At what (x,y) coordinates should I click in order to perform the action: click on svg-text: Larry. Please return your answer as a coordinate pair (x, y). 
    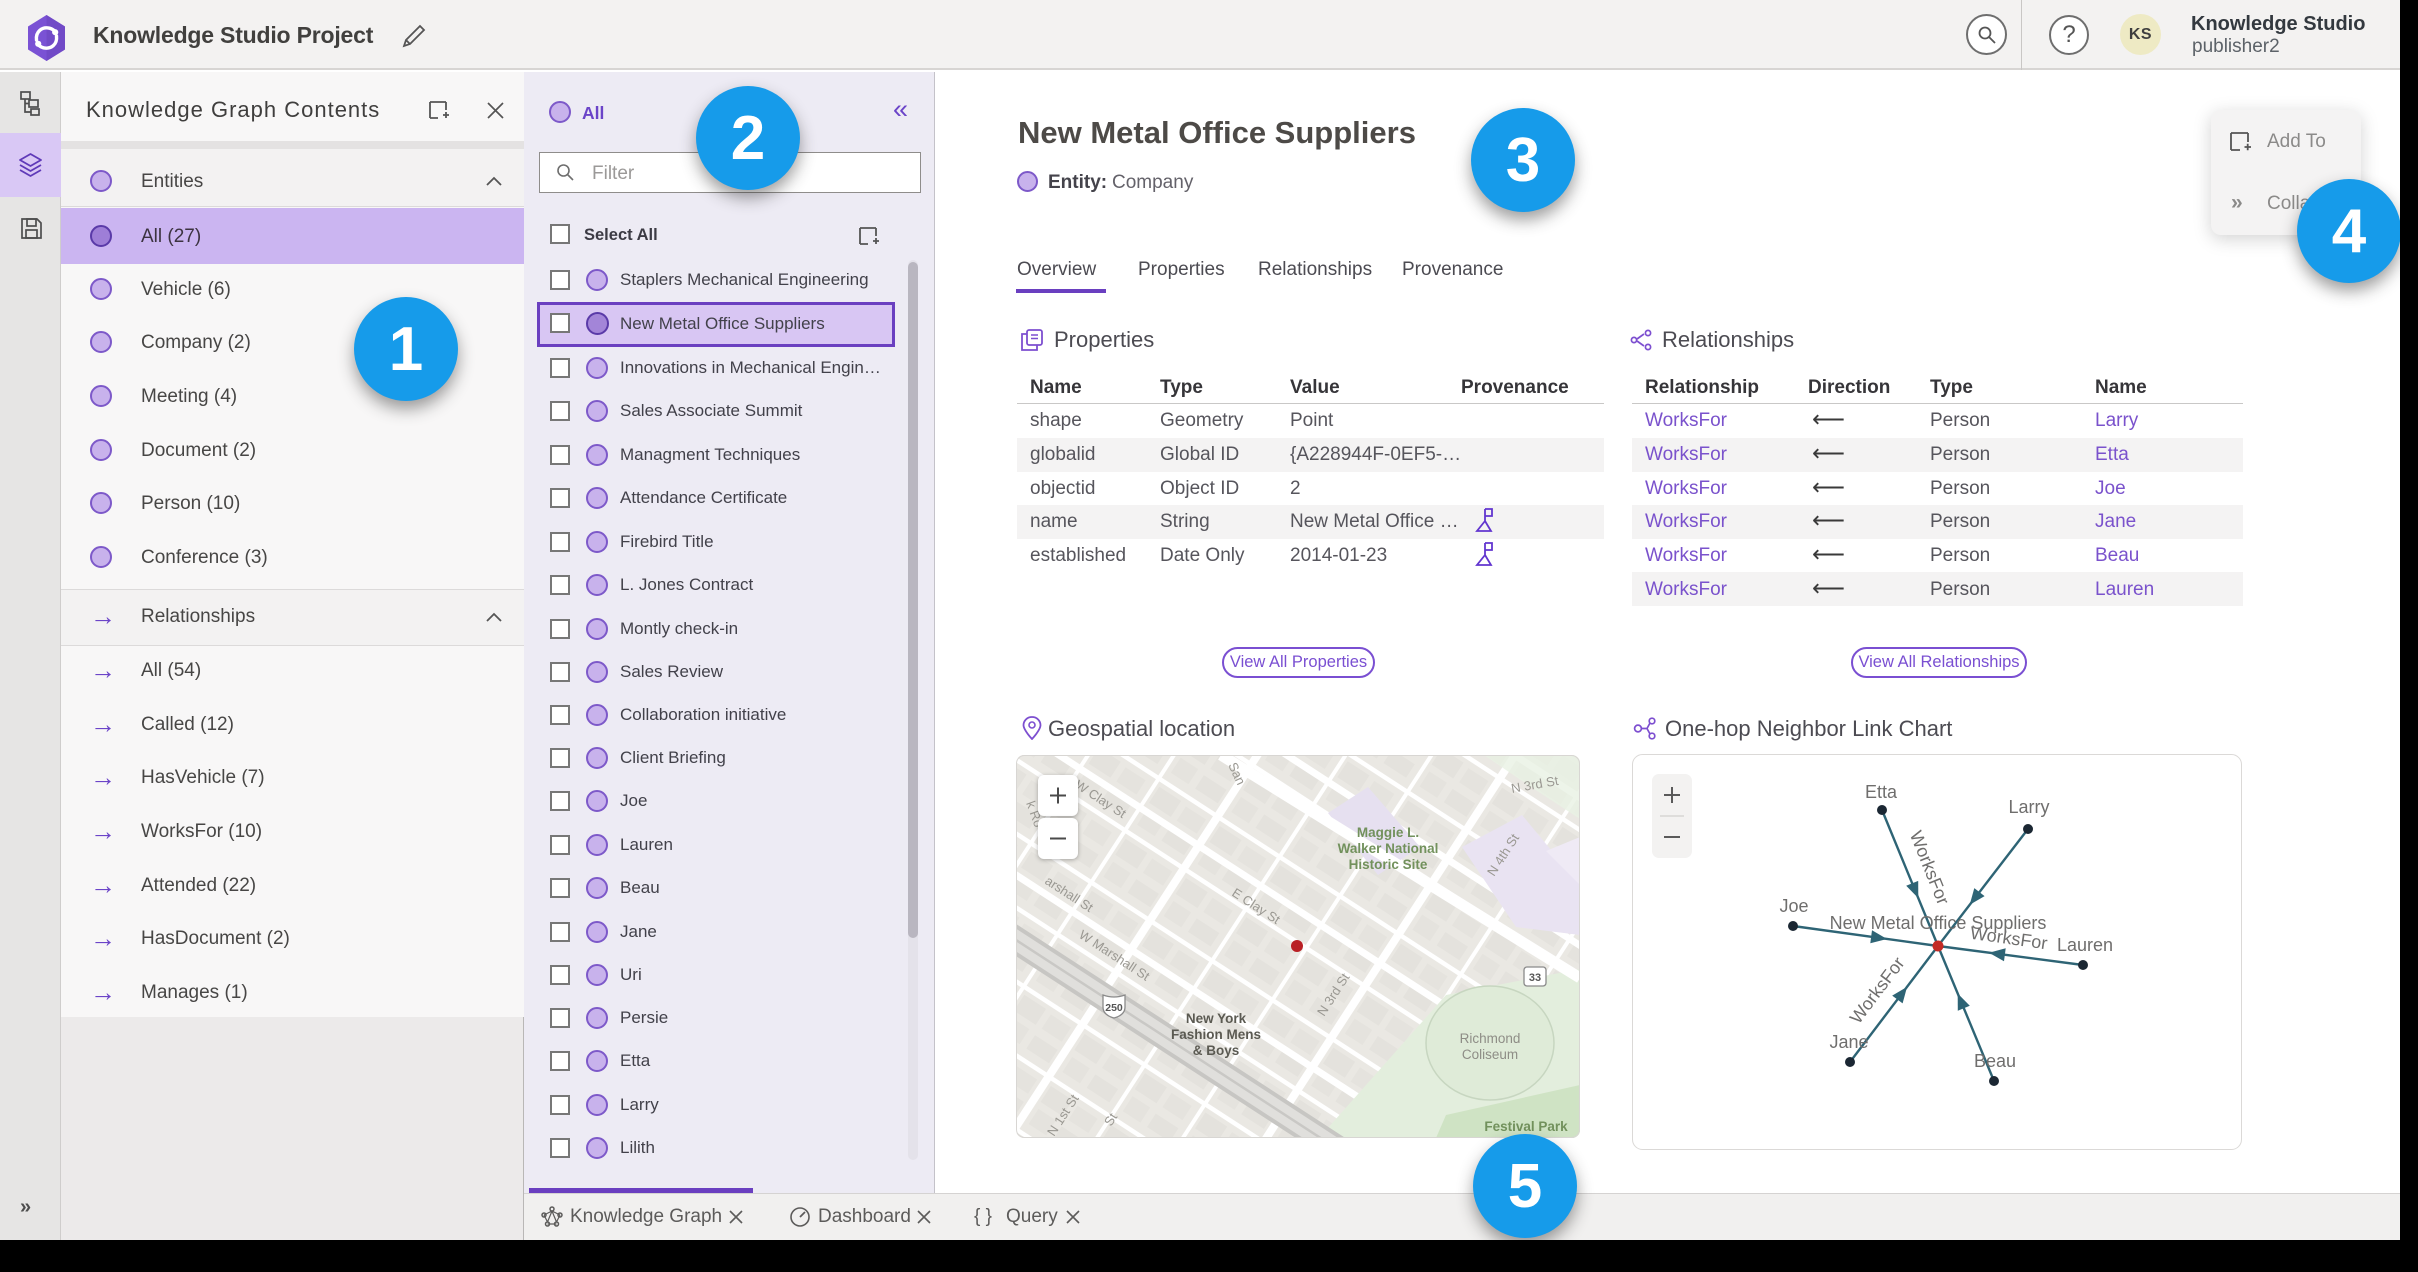
    Looking at the image, I should click on (2028, 807).